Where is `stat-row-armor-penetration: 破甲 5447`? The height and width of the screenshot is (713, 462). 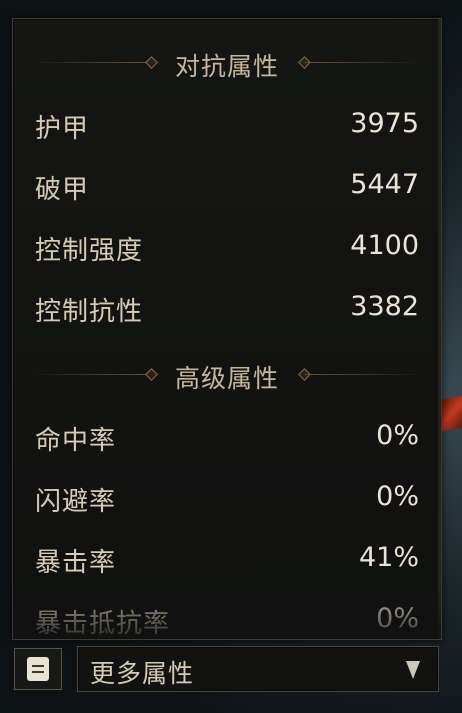 stat-row-armor-penetration: 破甲 5447 is located at coordinates (227, 186).